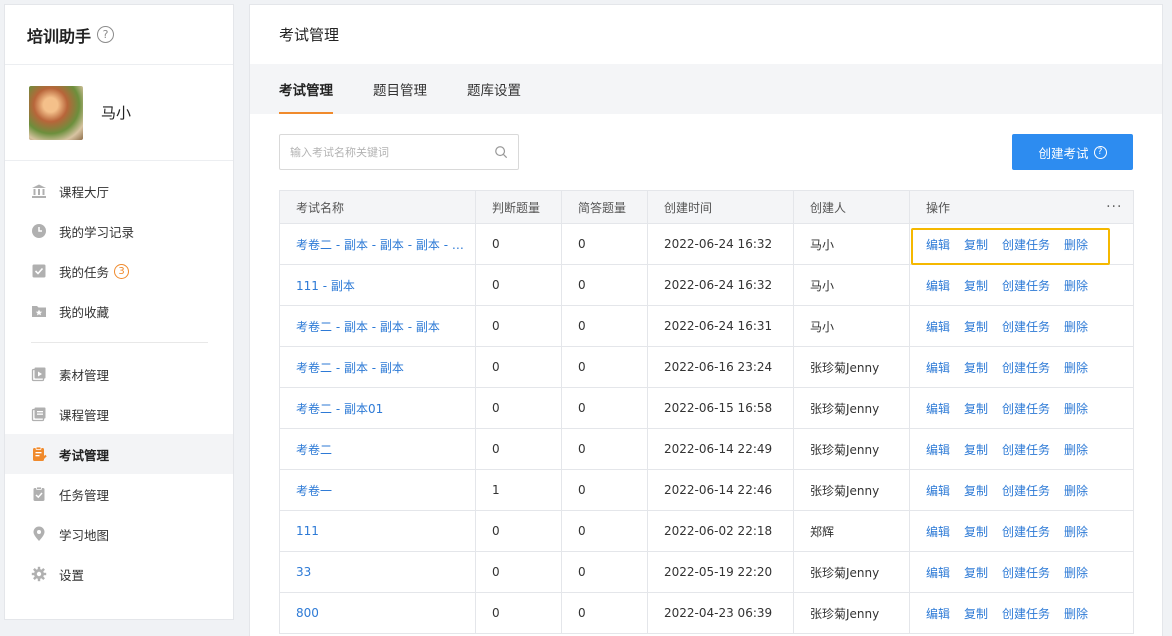 The height and width of the screenshot is (636, 1172). I want to click on sidebar-item-label: 任务管理, so click(84, 495).